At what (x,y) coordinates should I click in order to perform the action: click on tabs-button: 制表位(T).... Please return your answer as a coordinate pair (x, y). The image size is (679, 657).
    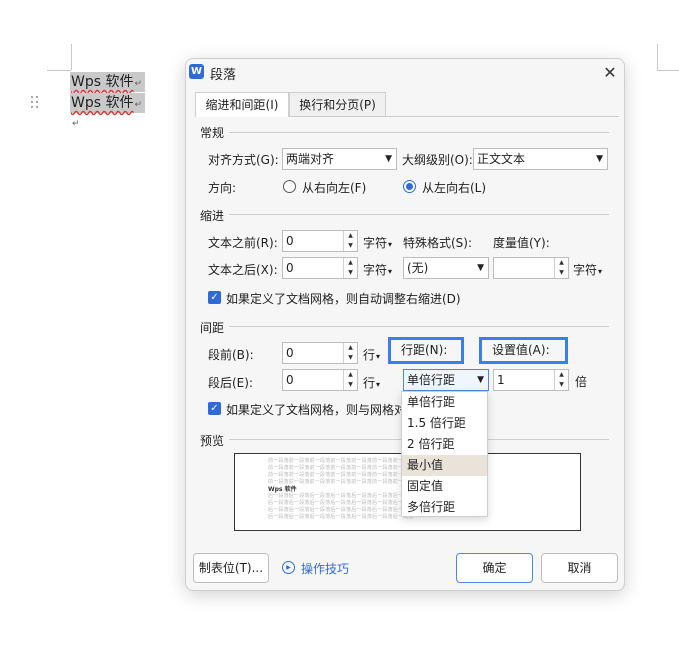
    Looking at the image, I should click on (231, 568).